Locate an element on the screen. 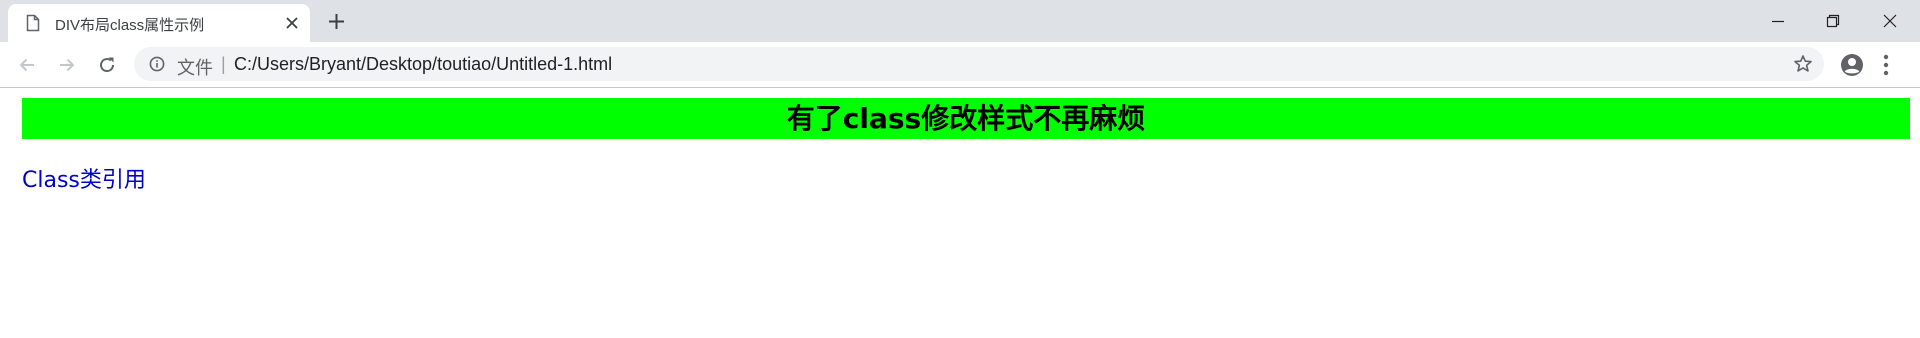 The height and width of the screenshot is (338, 1920). banner-heading: 有了class修改样式不再麻烦 is located at coordinates (966, 118).